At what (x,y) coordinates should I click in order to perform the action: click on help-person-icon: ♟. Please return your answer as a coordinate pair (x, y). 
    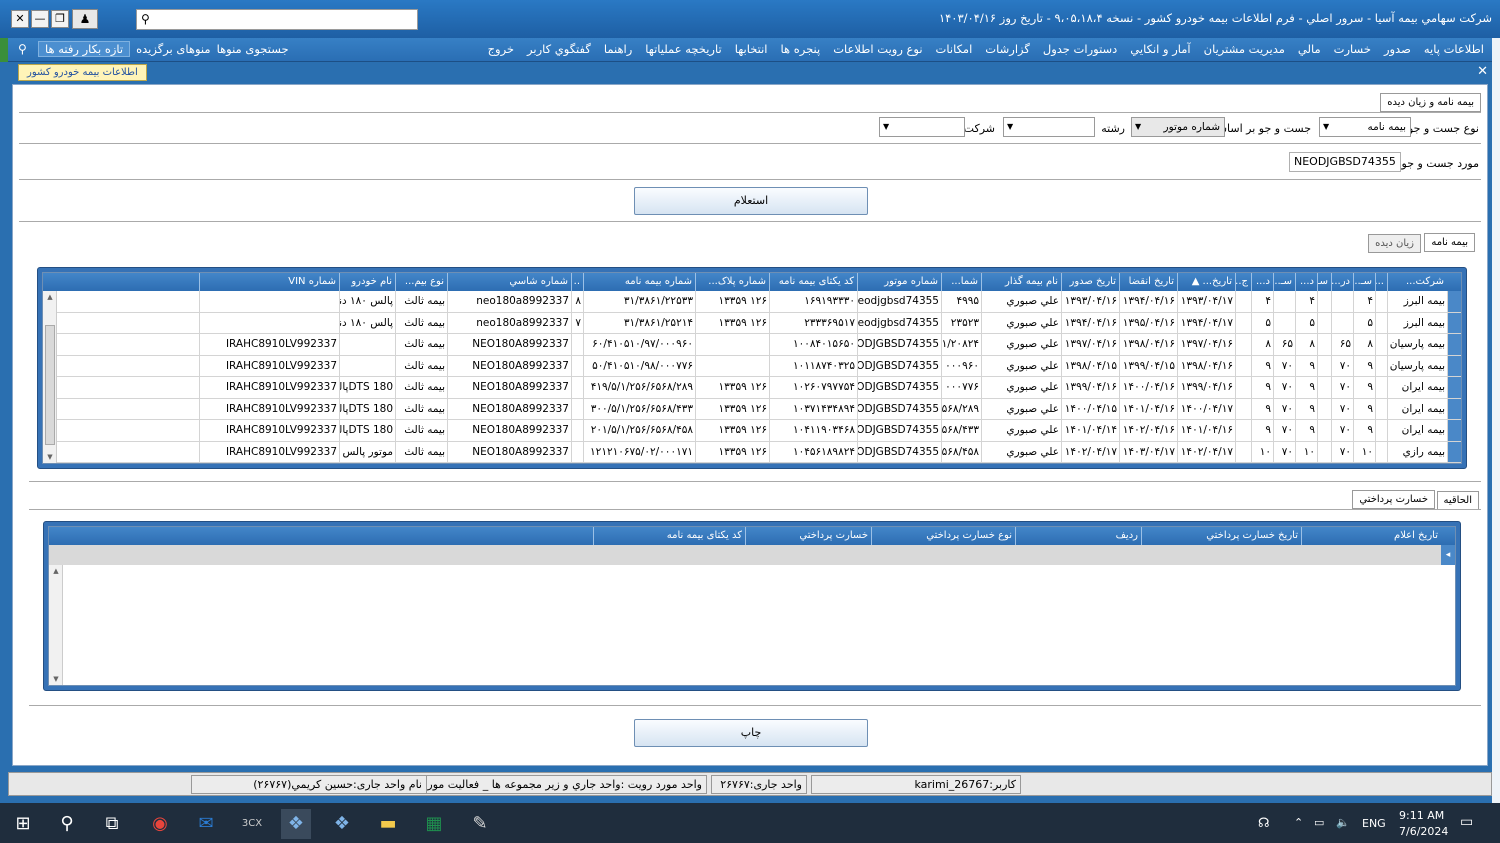
    Looking at the image, I should click on (85, 19).